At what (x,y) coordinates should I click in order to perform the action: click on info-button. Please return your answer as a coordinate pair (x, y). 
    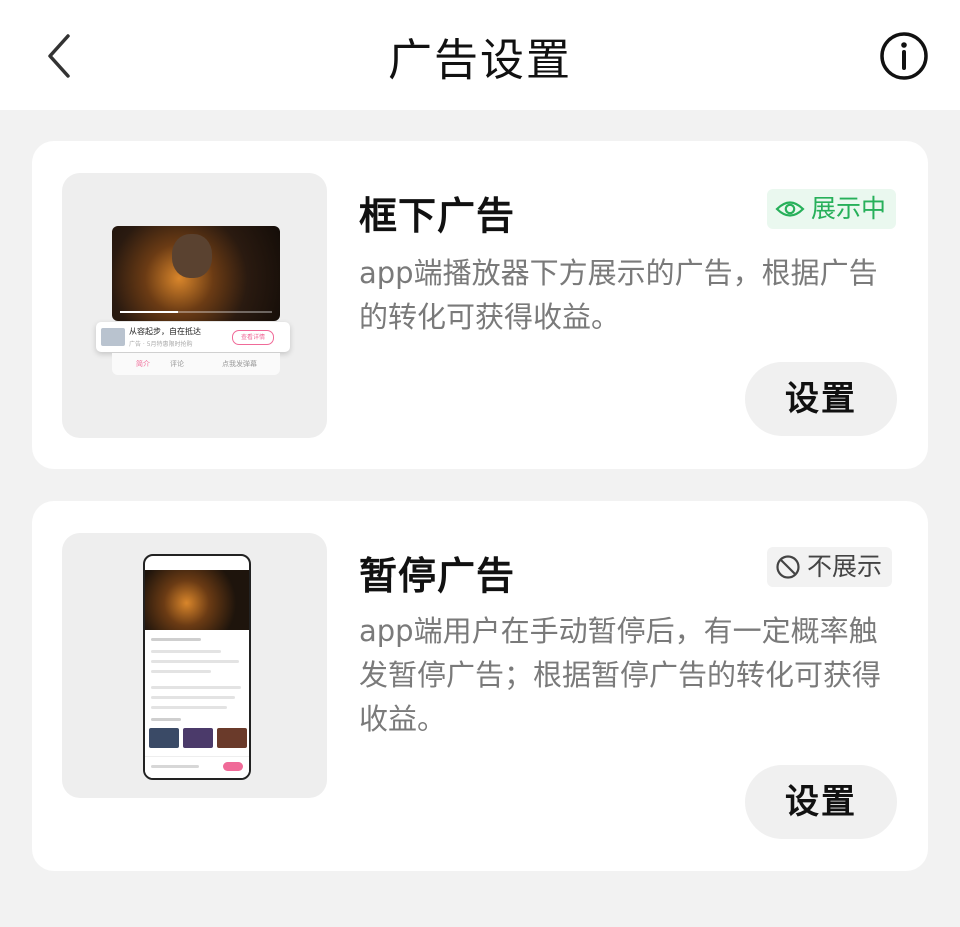
    Looking at the image, I should click on (904, 56).